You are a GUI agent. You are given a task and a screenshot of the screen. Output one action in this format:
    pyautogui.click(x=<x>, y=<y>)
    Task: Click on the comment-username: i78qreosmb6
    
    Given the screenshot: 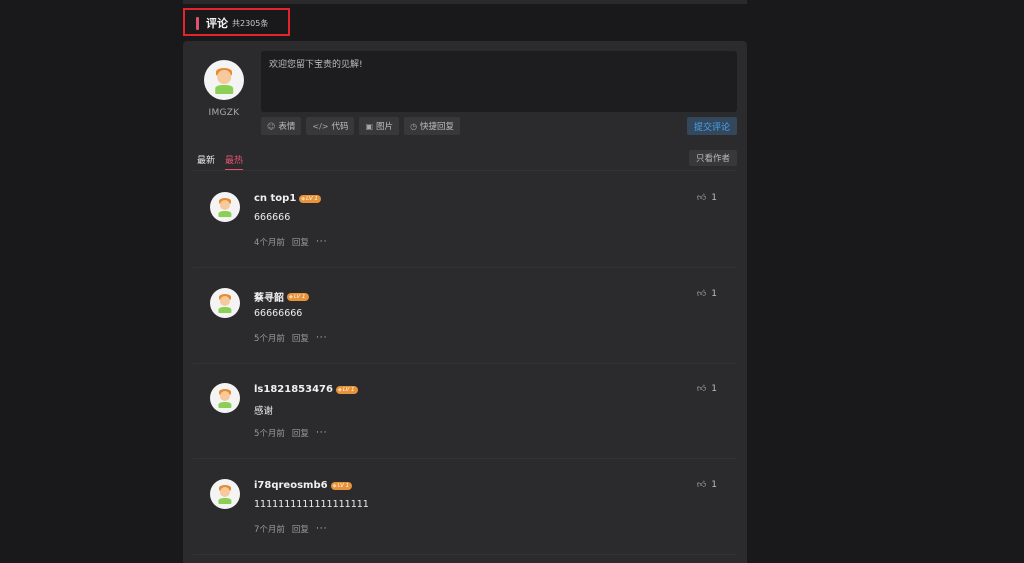 What is the action you would take?
    pyautogui.click(x=291, y=485)
    